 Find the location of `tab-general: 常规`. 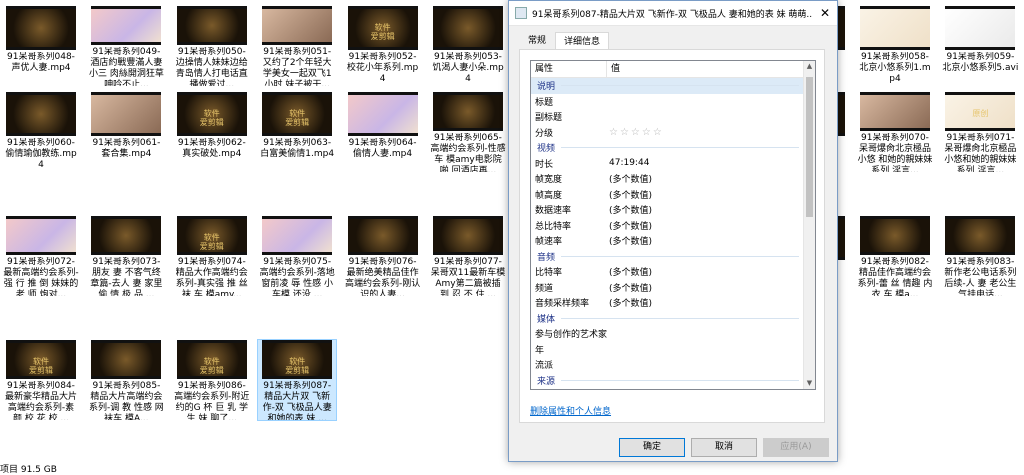

tab-general: 常规 is located at coordinates (537, 40).